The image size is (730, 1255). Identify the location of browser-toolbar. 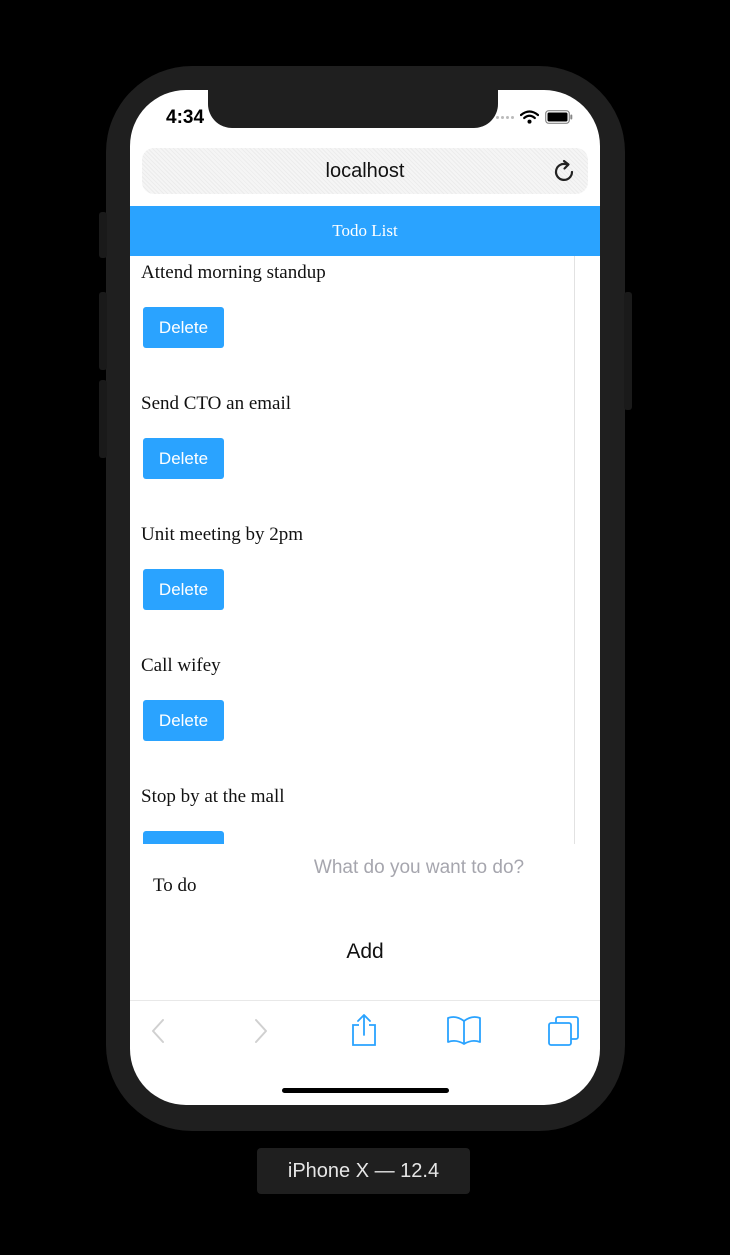
(365, 1034).